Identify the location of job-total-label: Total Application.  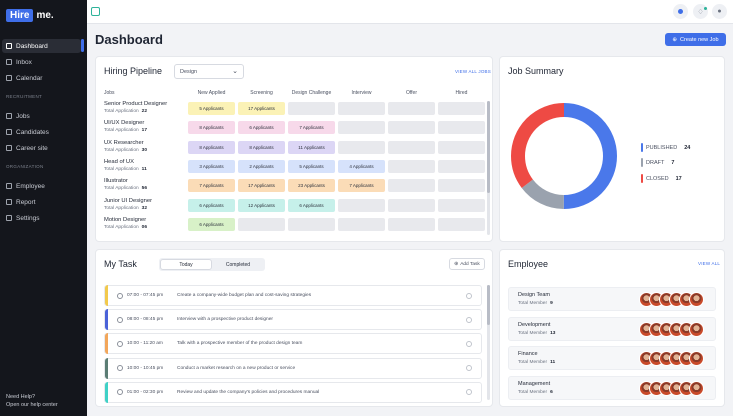
(121, 227).